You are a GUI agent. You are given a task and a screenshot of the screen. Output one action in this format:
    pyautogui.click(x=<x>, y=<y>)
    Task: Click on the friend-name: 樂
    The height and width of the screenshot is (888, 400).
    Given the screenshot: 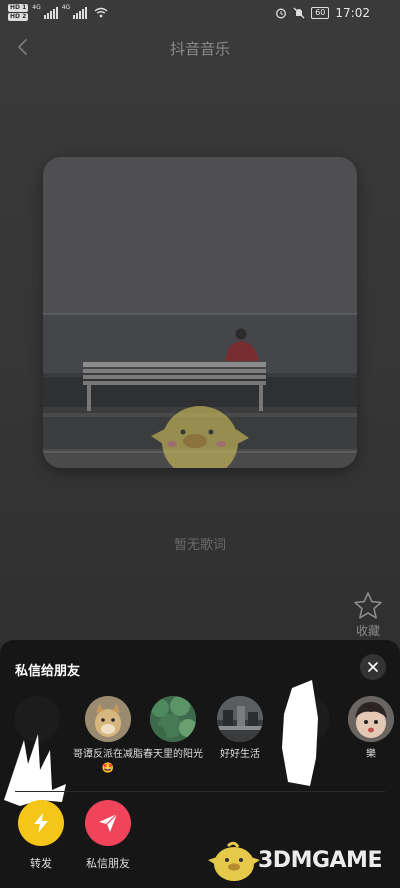 What is the action you would take?
    pyautogui.click(x=371, y=754)
    